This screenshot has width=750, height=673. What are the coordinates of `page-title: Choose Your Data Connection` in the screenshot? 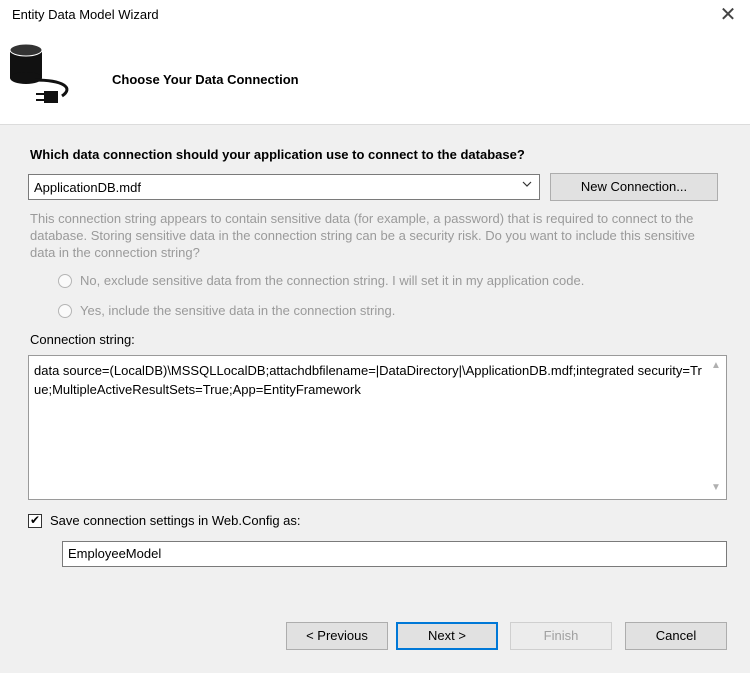 It's located at (205, 79).